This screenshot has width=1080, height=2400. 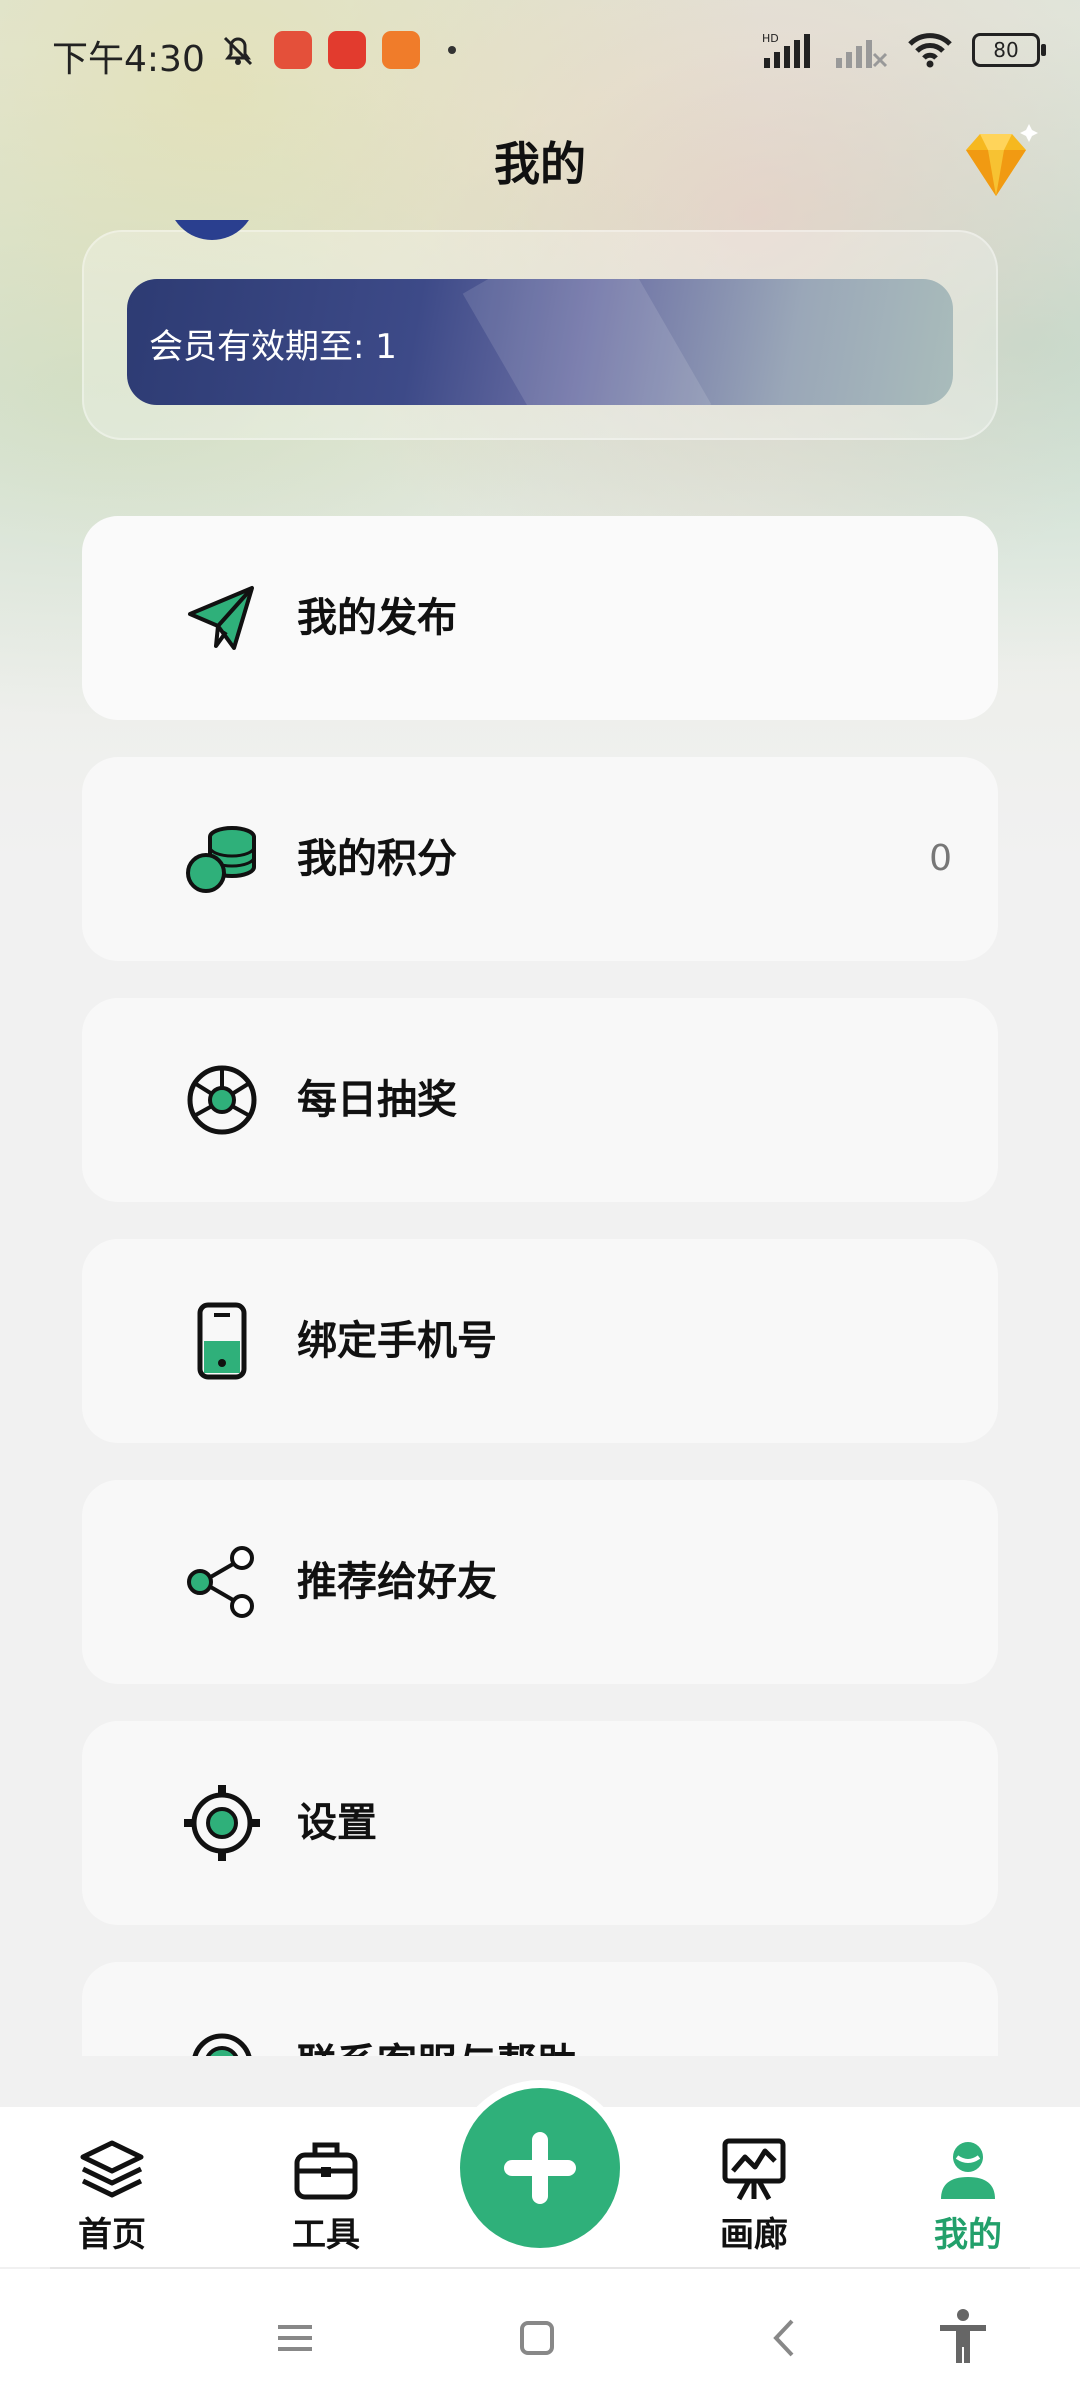 I want to click on menu-item-settings: 设置, so click(x=540, y=1823).